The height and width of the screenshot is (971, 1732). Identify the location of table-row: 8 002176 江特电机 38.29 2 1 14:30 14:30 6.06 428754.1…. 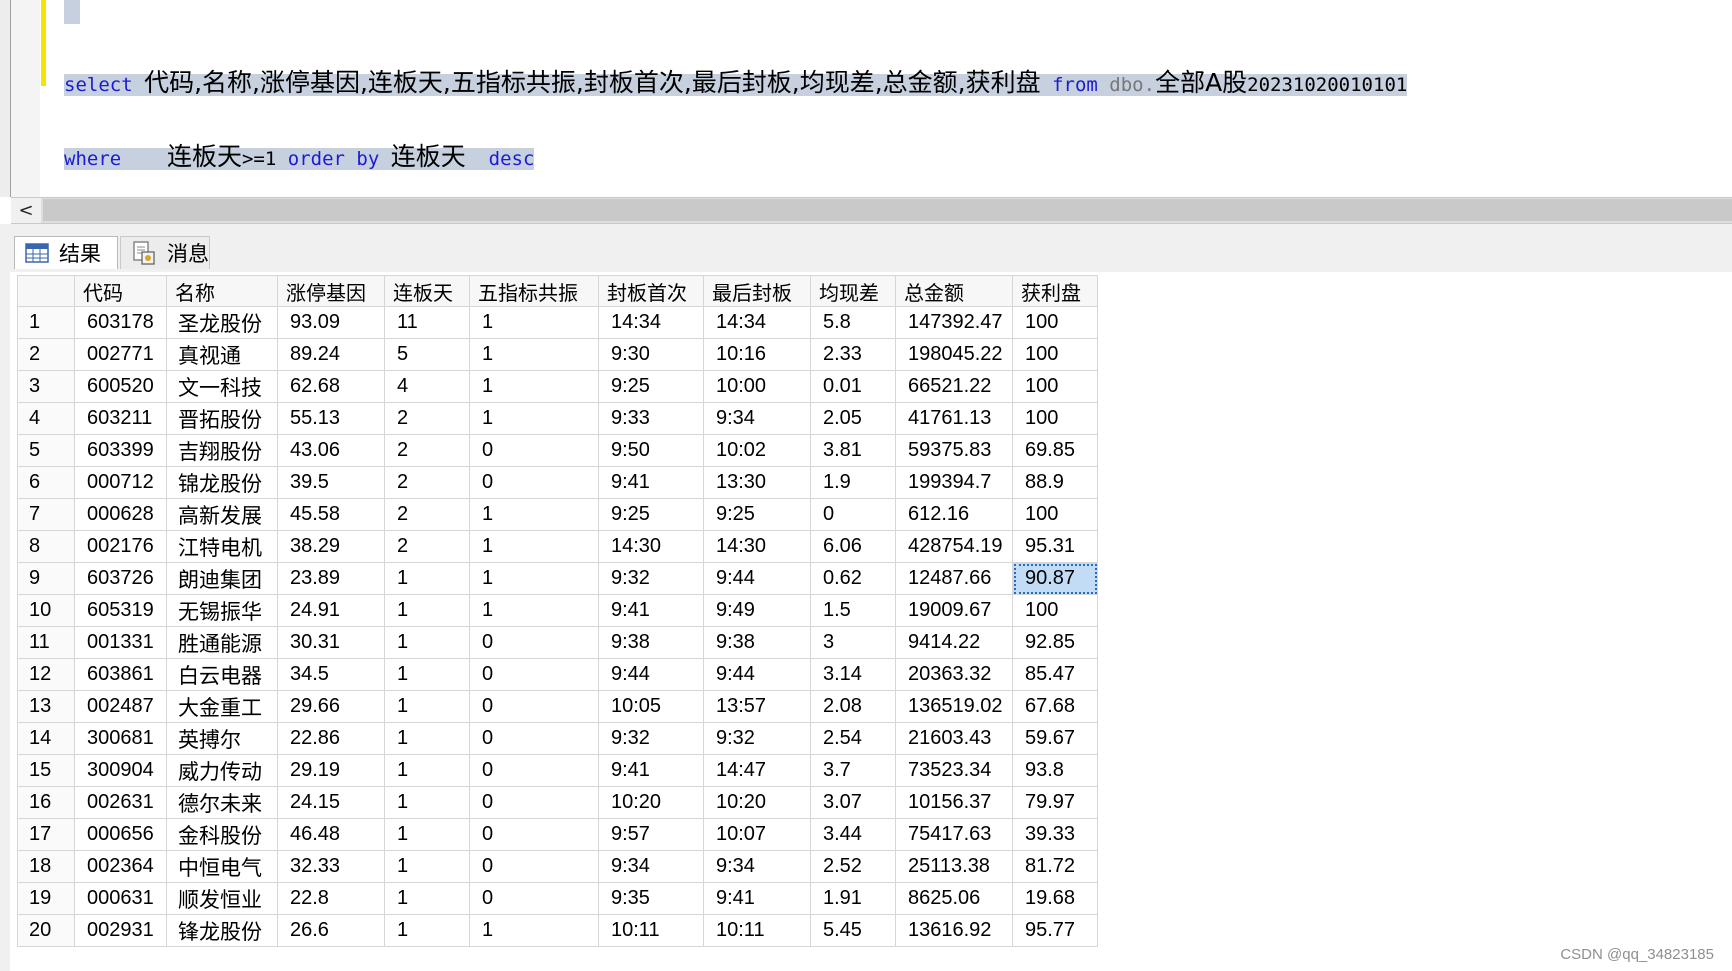
(557, 546).